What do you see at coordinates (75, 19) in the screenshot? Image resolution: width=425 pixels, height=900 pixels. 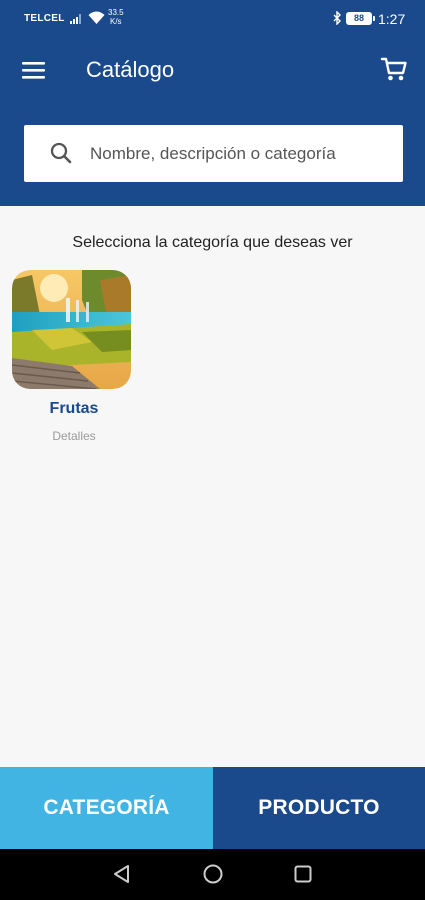 I see `signal-icon` at bounding box center [75, 19].